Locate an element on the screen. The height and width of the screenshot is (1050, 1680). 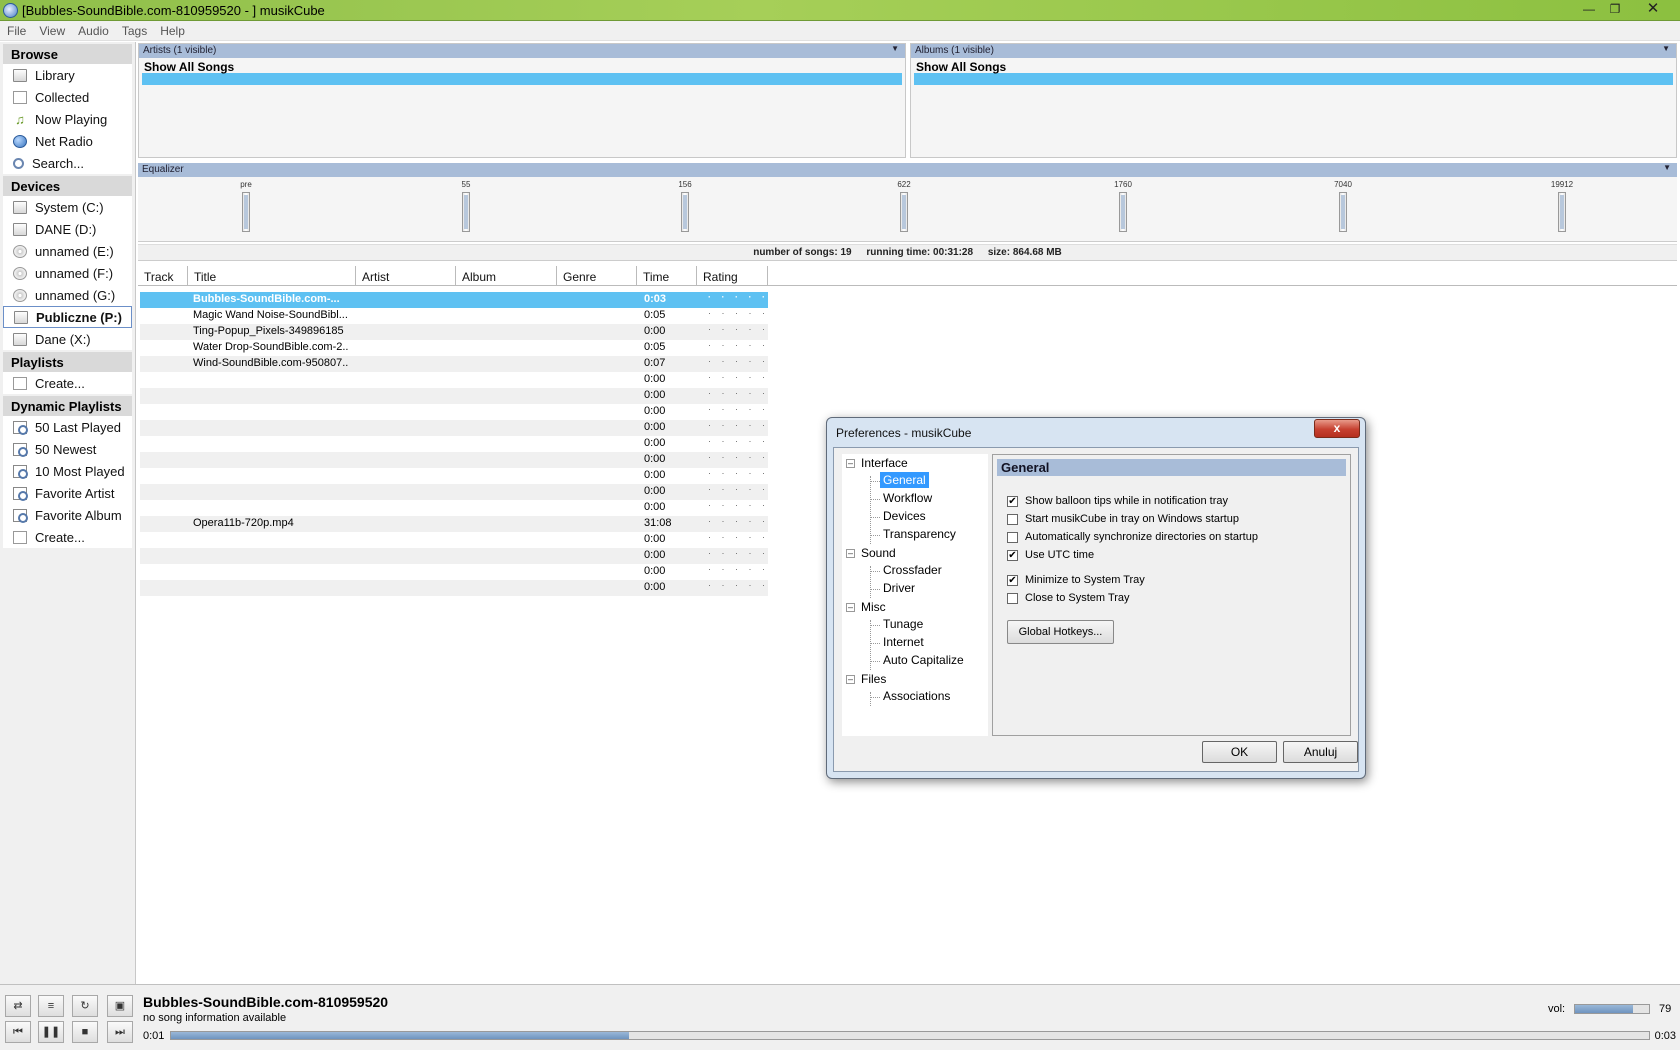
artists-header: Artists (1 visible) ▼ is located at coordinates (522, 51).